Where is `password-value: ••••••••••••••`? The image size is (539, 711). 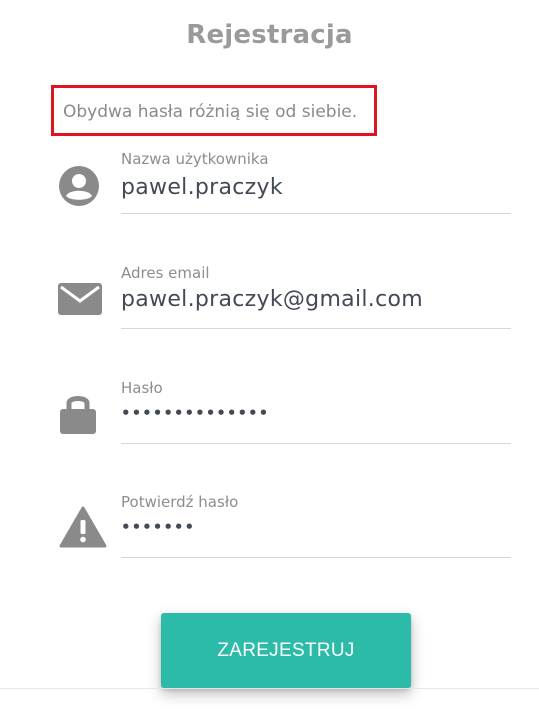
password-value: •••••••••••••• is located at coordinates (195, 413).